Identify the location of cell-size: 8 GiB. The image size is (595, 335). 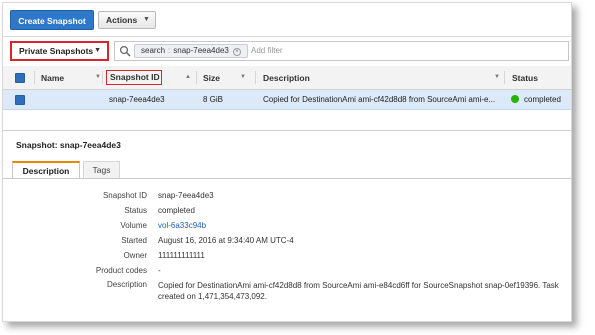
(213, 99).